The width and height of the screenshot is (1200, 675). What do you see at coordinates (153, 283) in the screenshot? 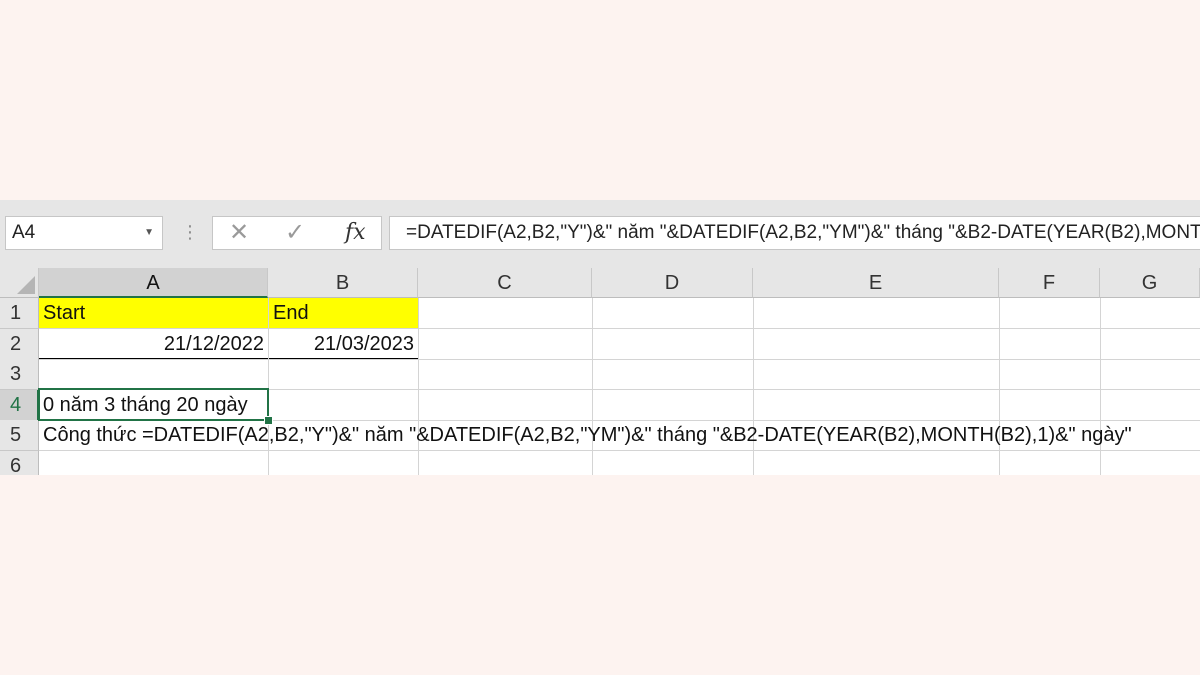
I see `column-header-a: A` at bounding box center [153, 283].